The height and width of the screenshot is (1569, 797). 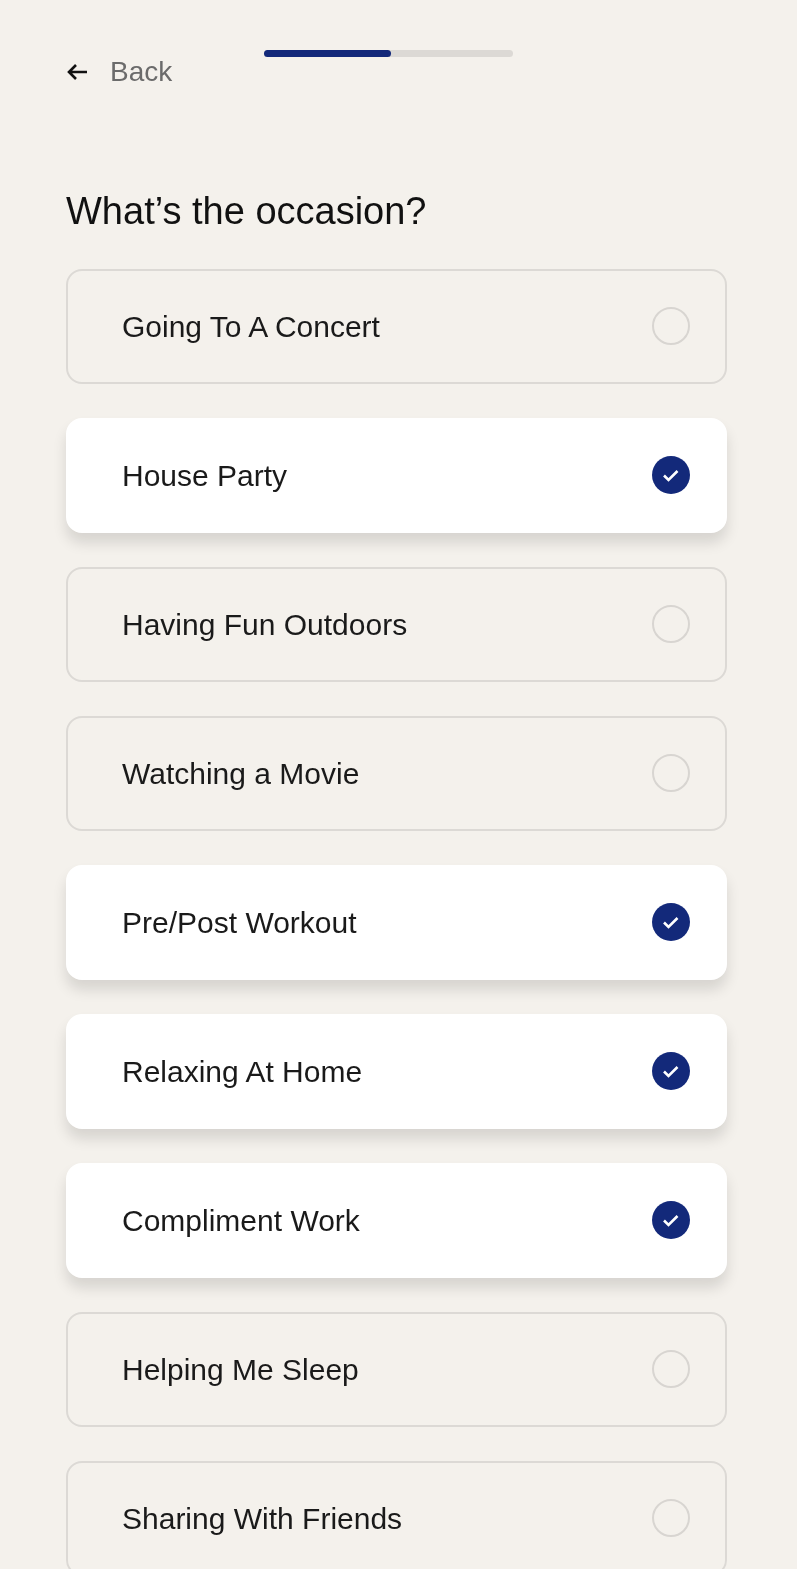 I want to click on back-arrow-icon, so click(x=77, y=72).